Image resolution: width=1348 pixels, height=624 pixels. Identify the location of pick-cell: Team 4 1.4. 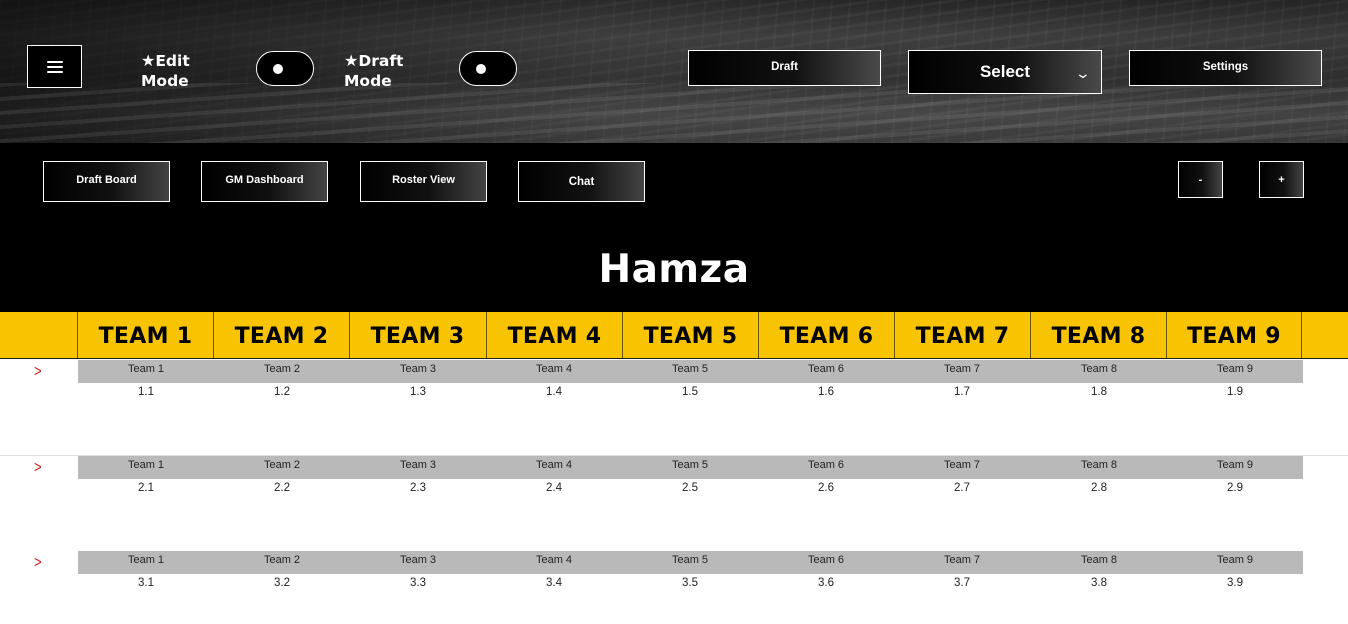
(554, 390).